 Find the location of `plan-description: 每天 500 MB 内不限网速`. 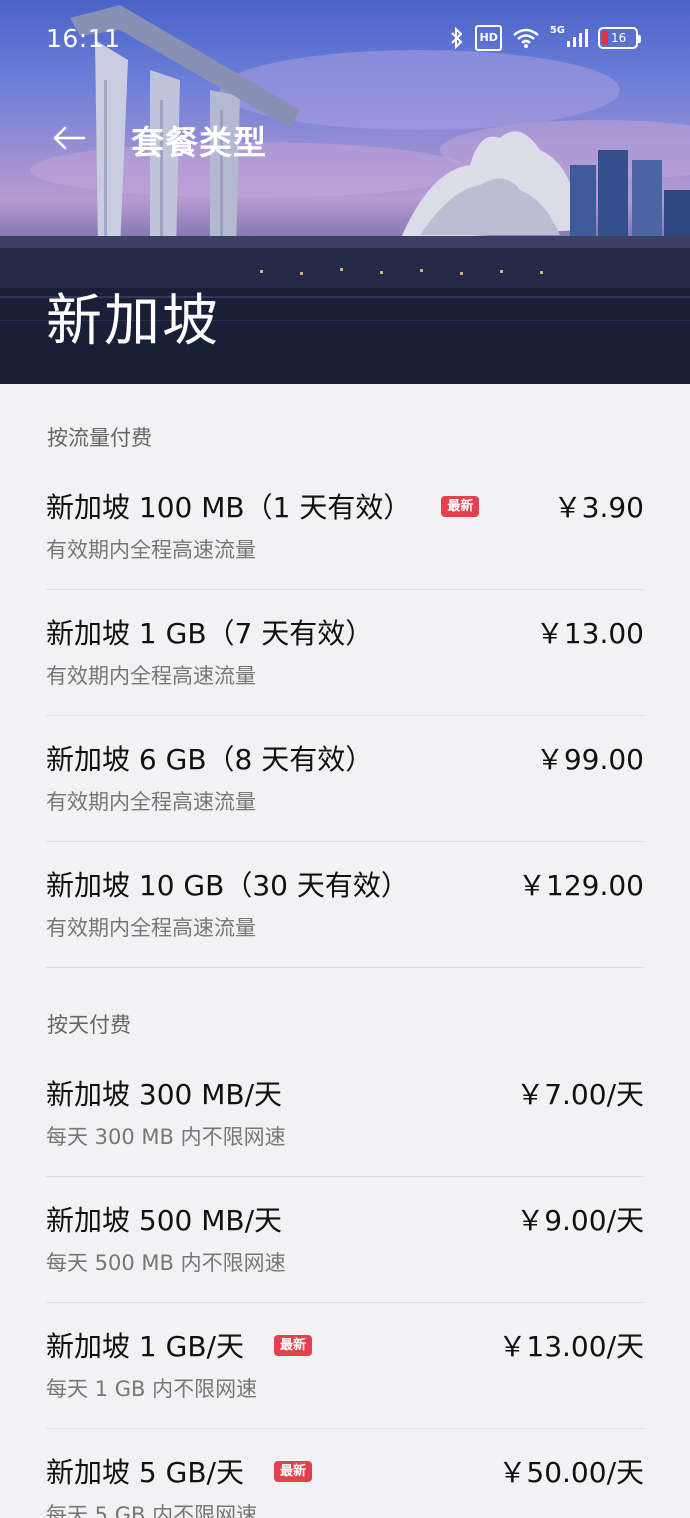

plan-description: 每天 500 MB 内不限网速 is located at coordinates (166, 1263).